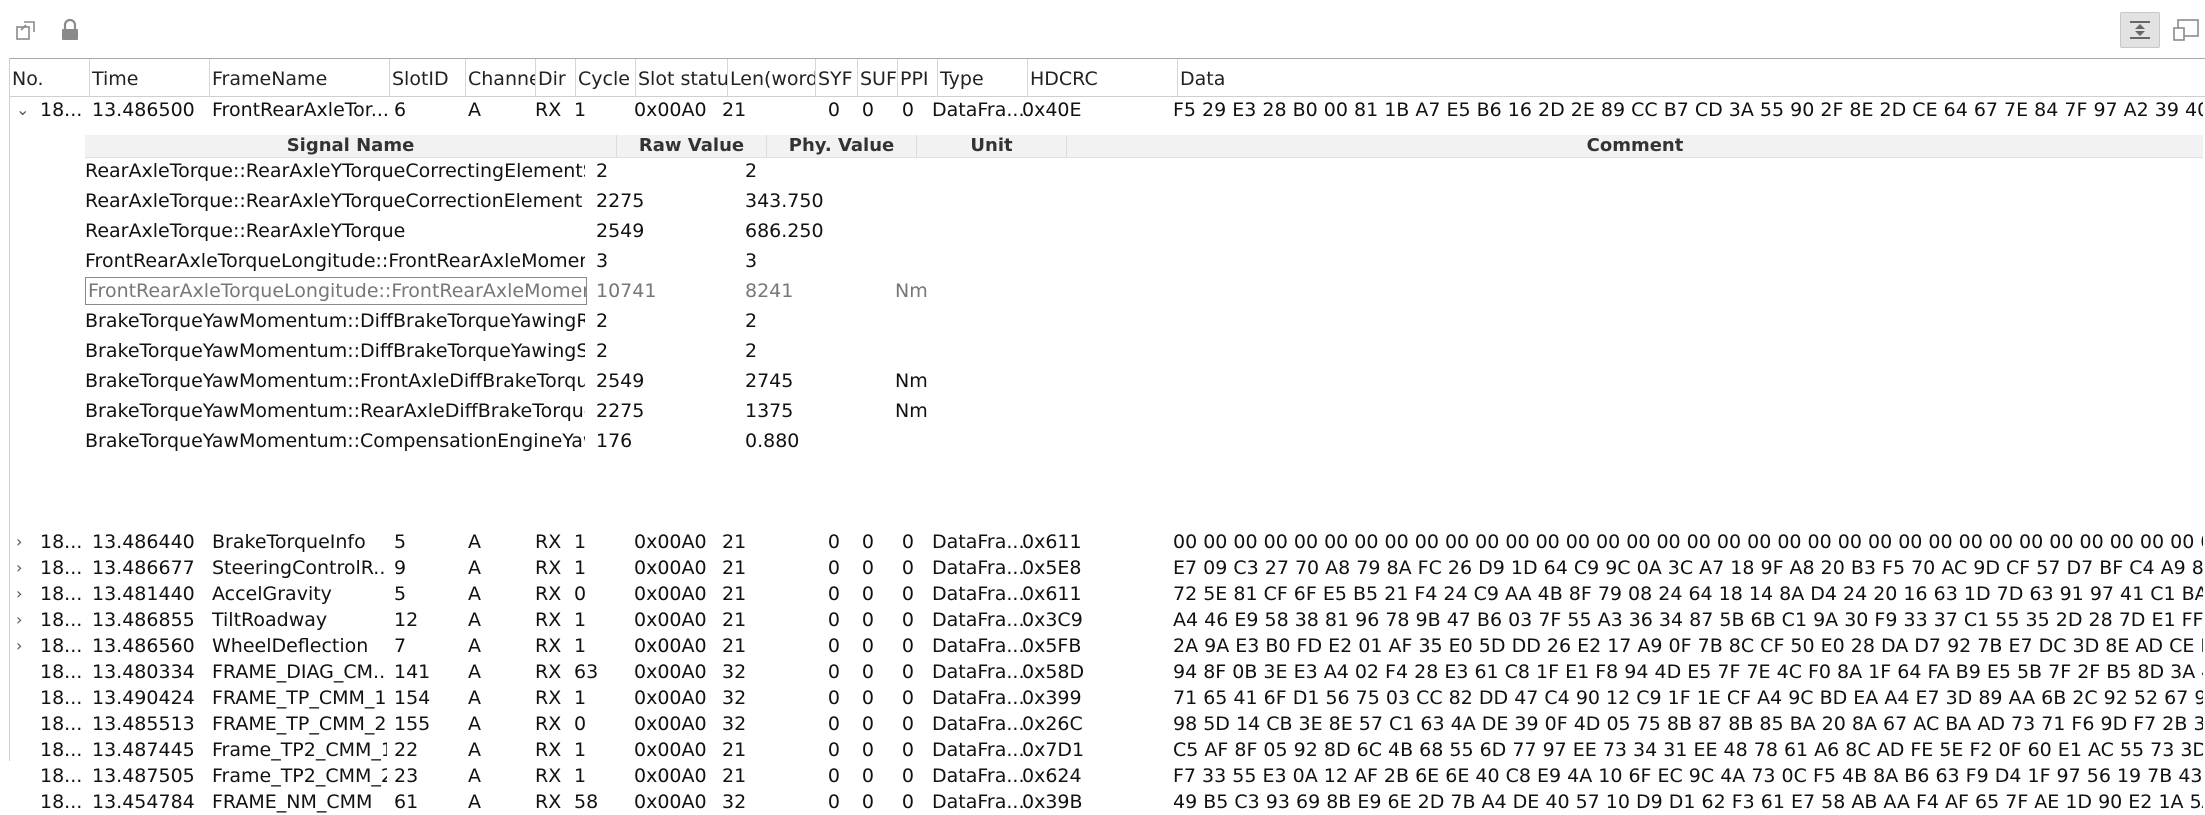 The image size is (2205, 815). Describe the element at coordinates (1103, 77) in the screenshot. I see `column-header-hdcrc: HDCRC` at that location.